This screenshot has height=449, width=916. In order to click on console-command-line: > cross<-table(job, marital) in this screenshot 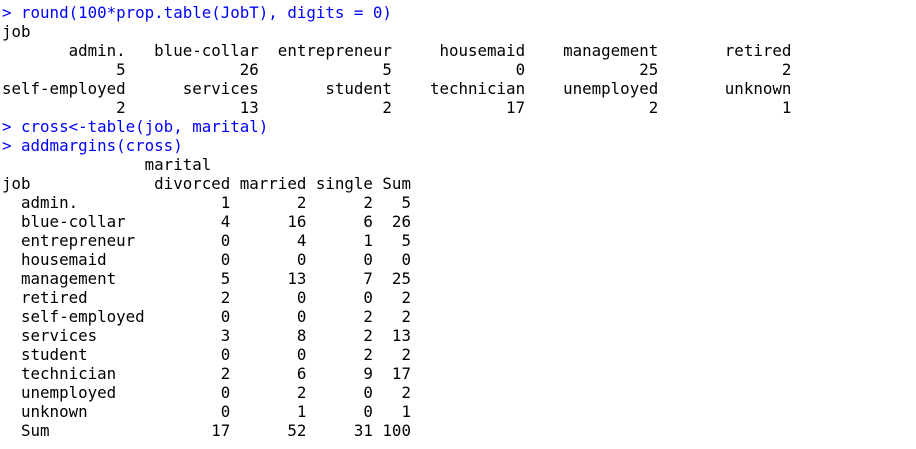, I will do `click(135, 126)`.